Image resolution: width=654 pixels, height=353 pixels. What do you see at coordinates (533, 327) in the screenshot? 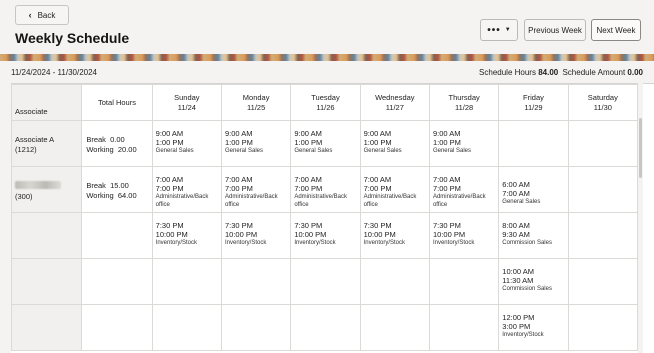
I see `schedule-cell: 12:00 PM 3:00 PM Inventory/Stock` at bounding box center [533, 327].